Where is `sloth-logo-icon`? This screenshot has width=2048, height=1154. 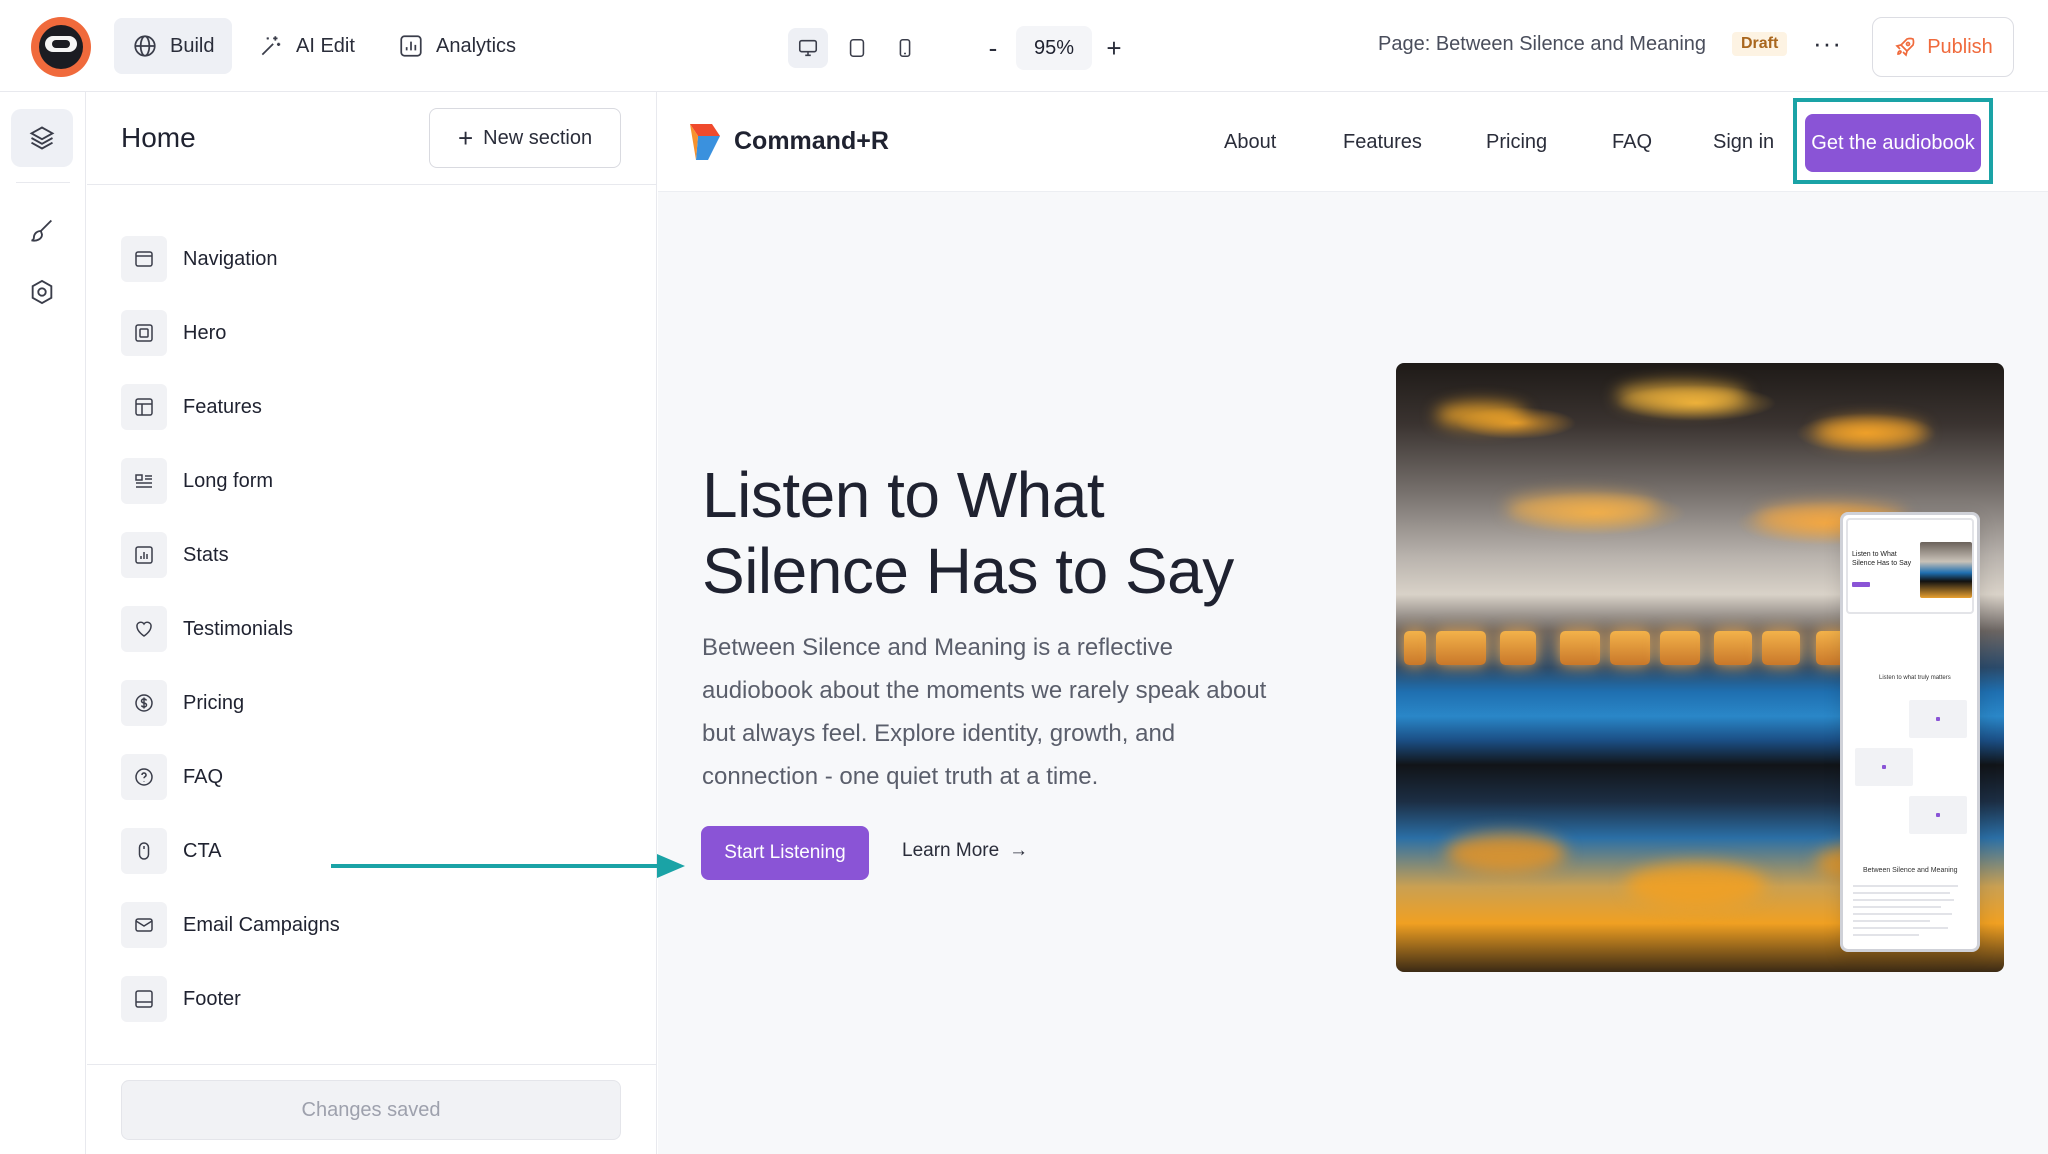 sloth-logo-icon is located at coordinates (61, 47).